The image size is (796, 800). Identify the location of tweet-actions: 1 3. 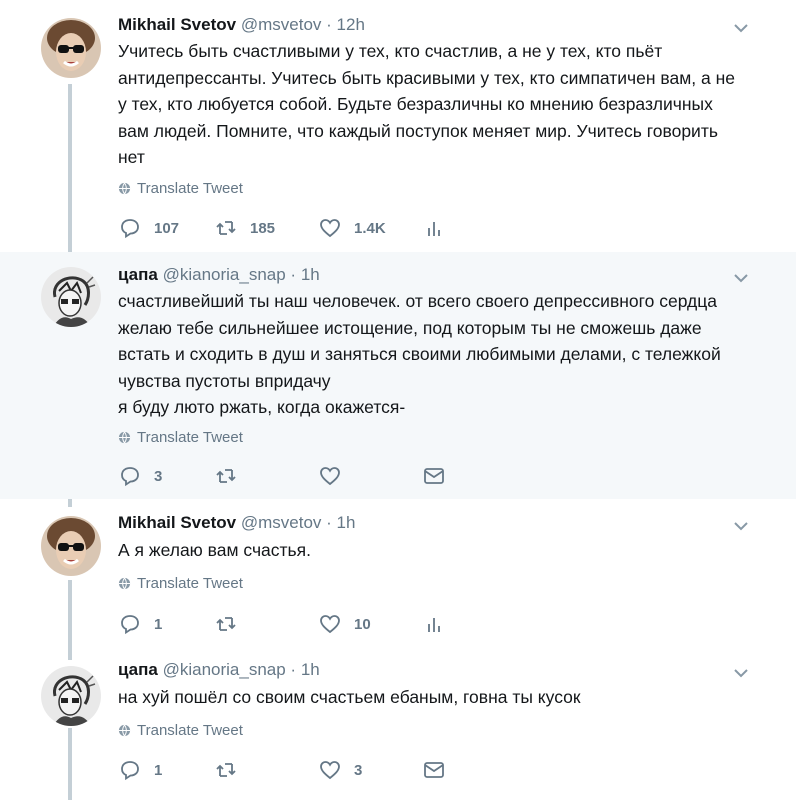
(318, 770).